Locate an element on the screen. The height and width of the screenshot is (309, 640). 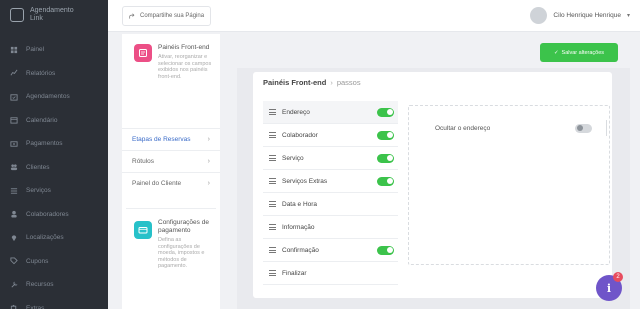
hide-address-toggle is located at coordinates (583, 128).